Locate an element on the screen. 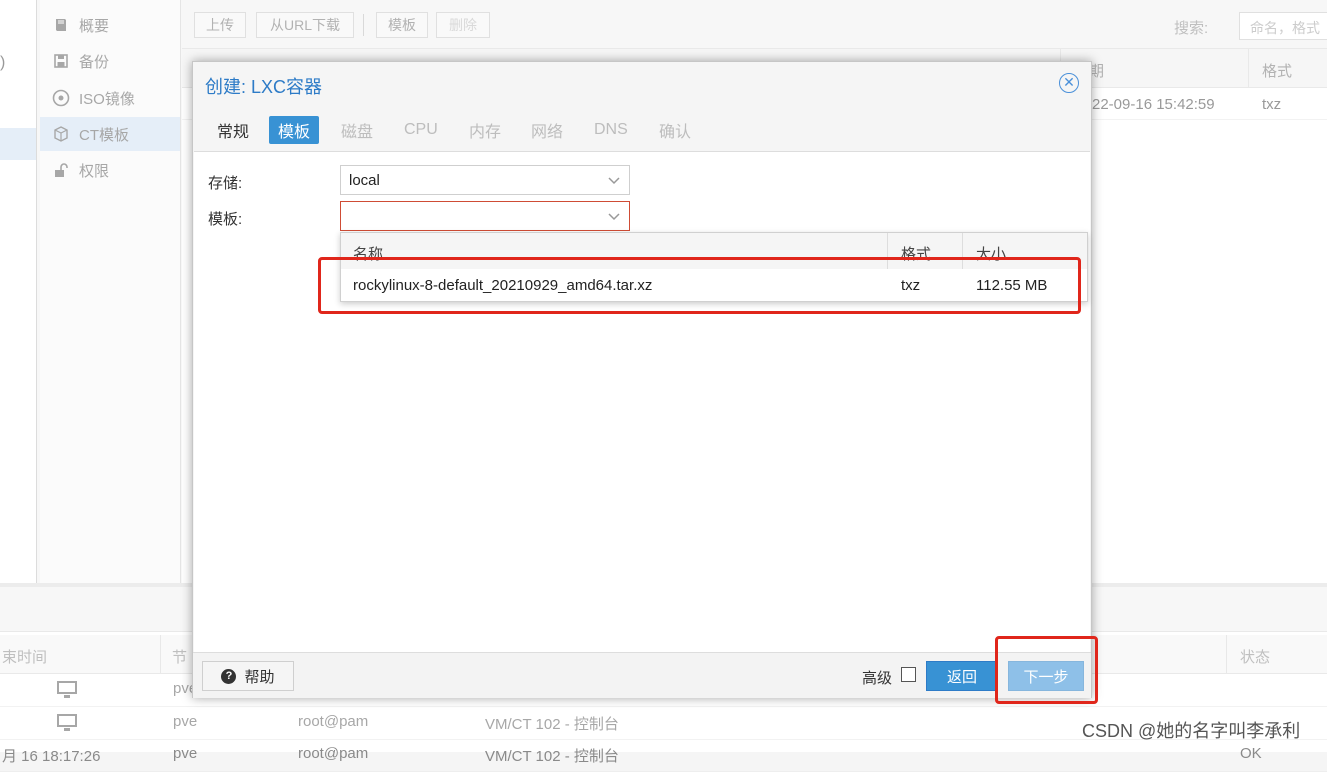 Image resolution: width=1327 pixels, height=772 pixels. advanced-label: 高级 is located at coordinates (877, 678).